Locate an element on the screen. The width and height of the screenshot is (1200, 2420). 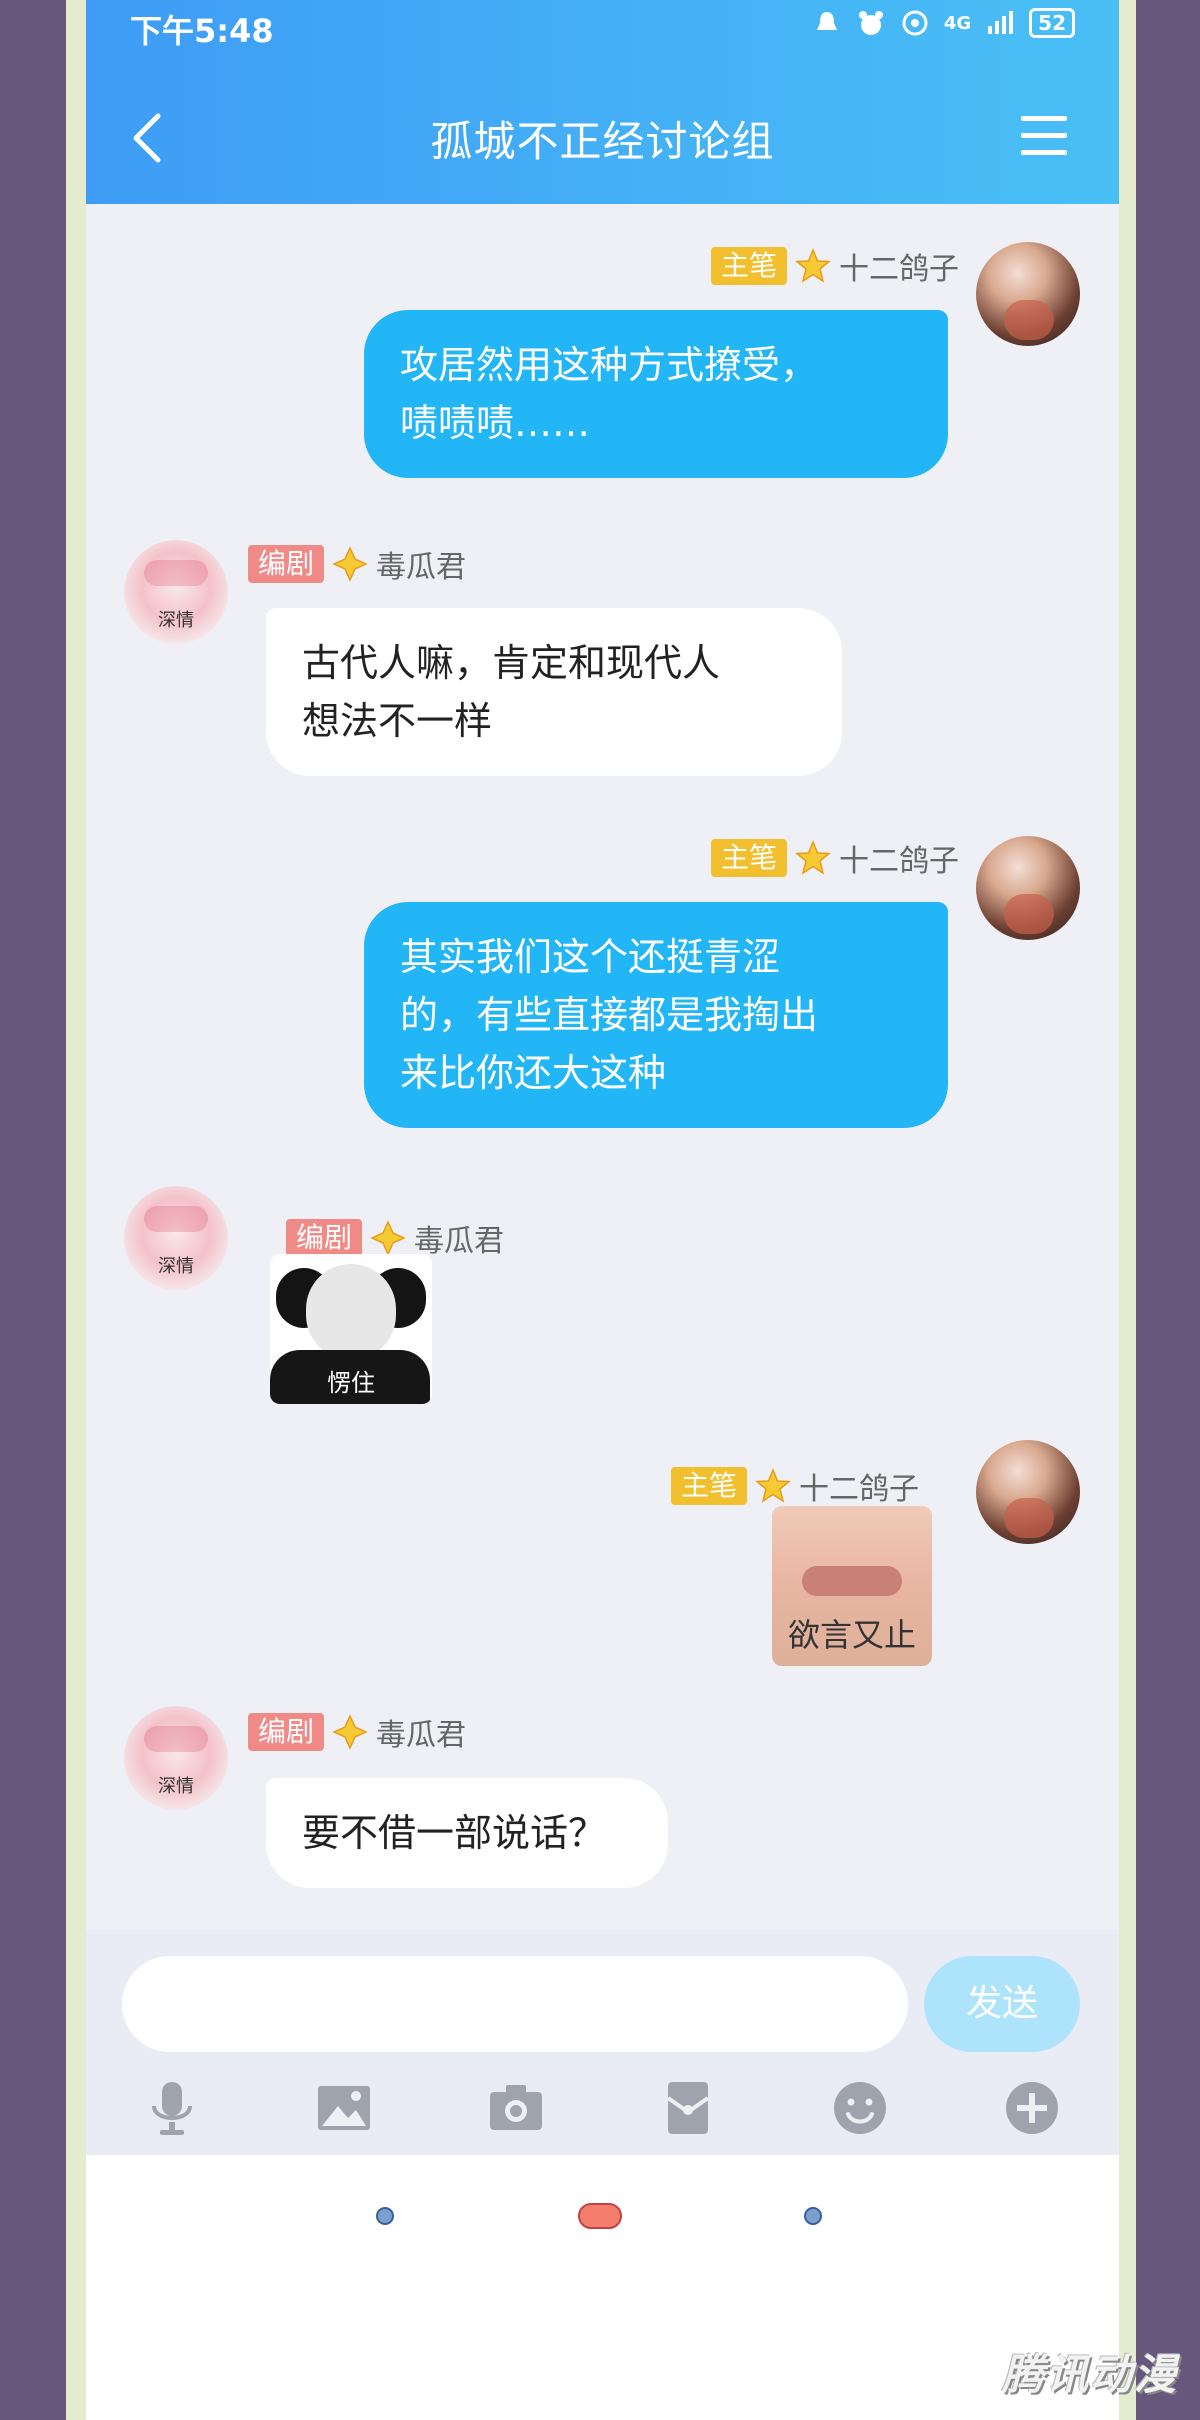
bear-icon is located at coordinates (870, 23).